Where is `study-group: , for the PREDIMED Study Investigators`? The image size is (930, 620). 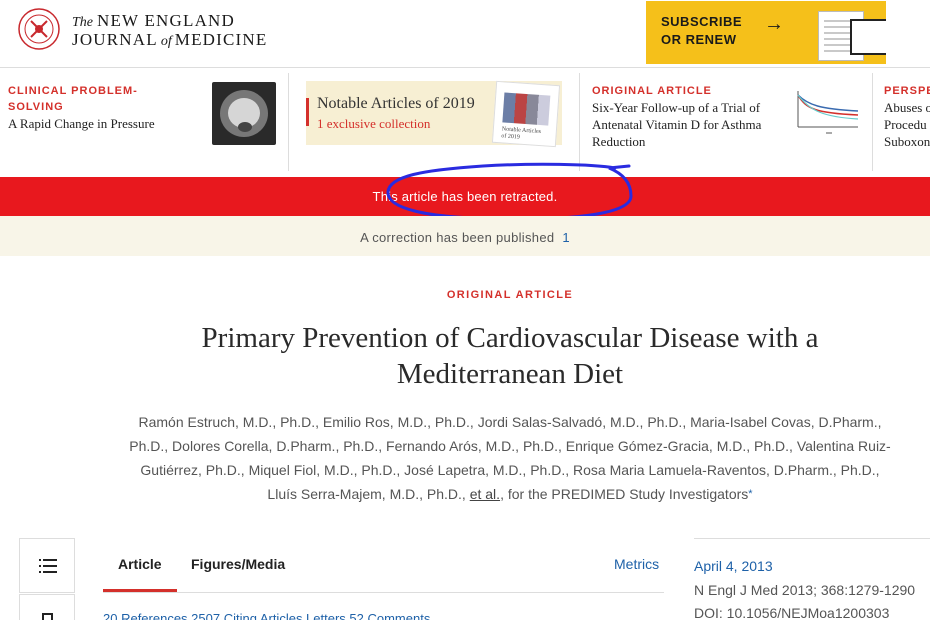 study-group: , for the PREDIMED Study Investigators is located at coordinates (624, 494).